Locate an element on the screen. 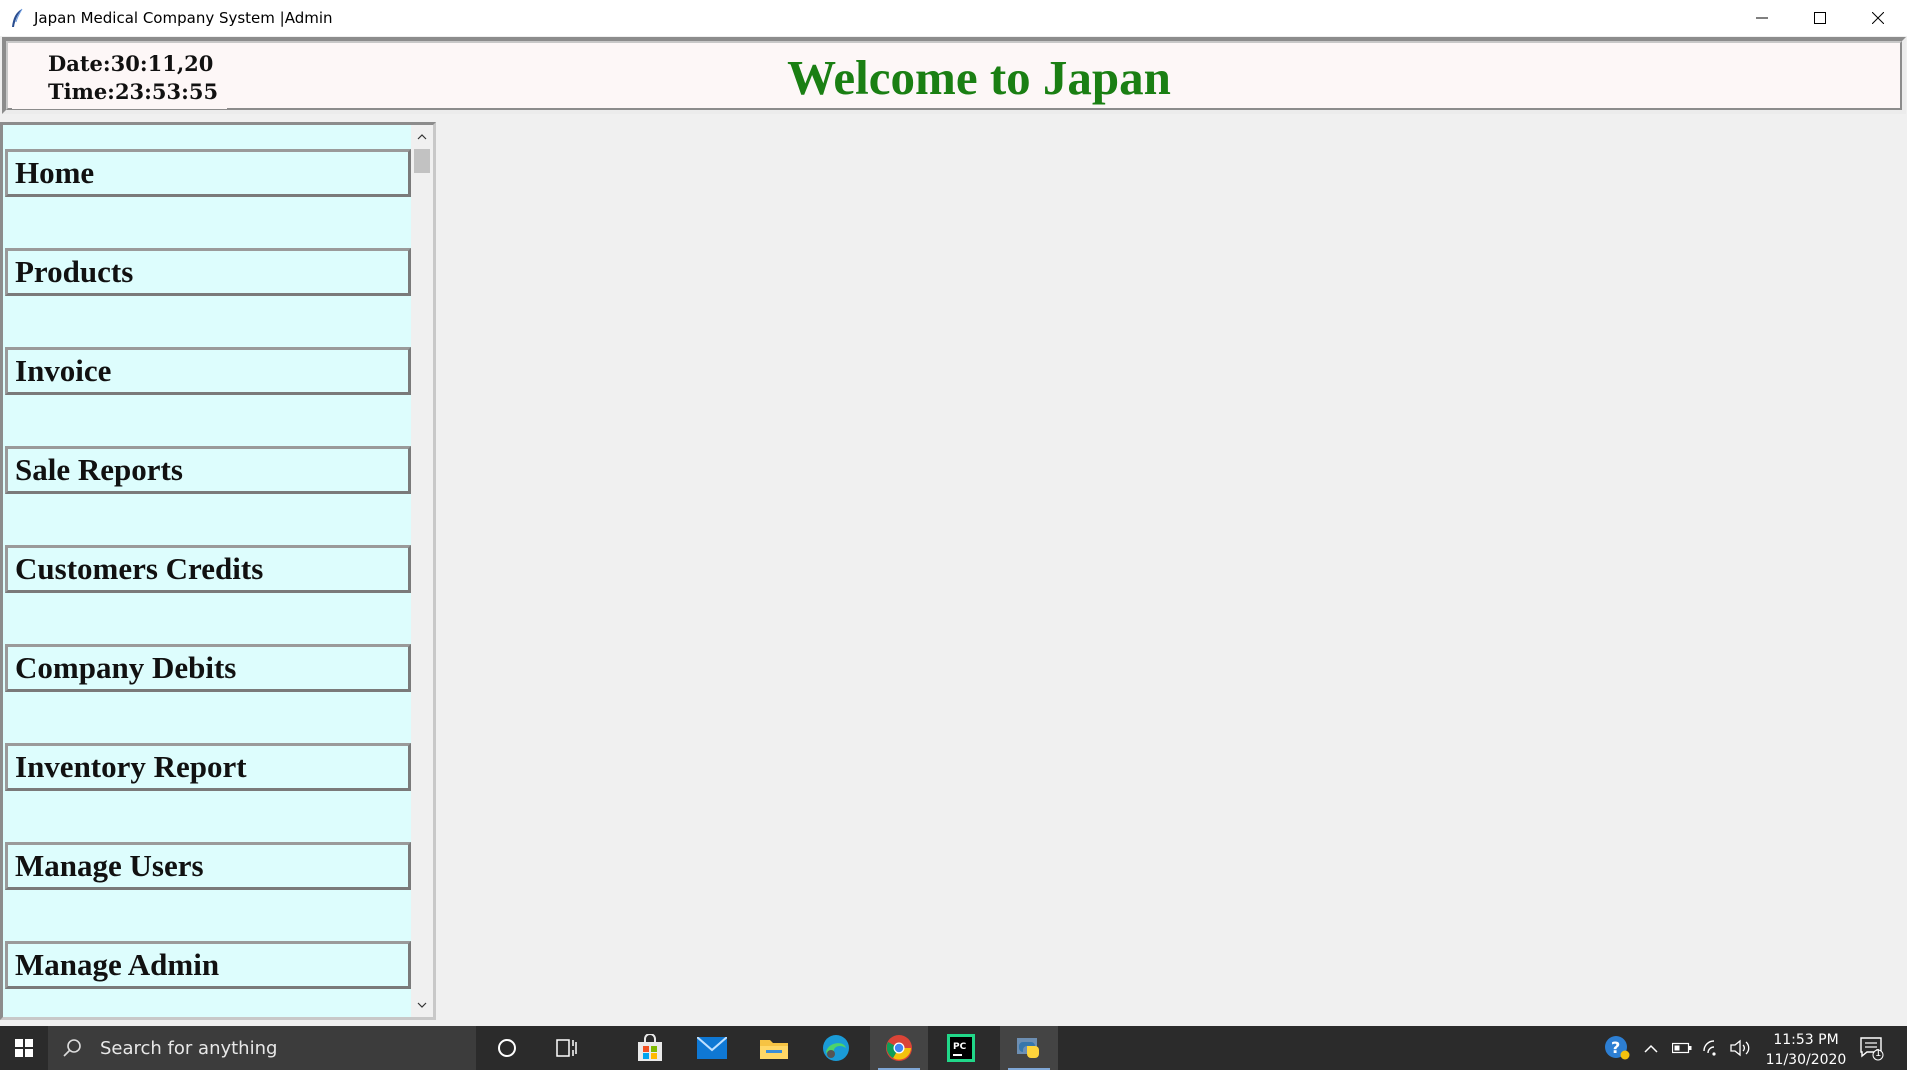  welcome-heading: Welcome to Japan is located at coordinates (979, 77).